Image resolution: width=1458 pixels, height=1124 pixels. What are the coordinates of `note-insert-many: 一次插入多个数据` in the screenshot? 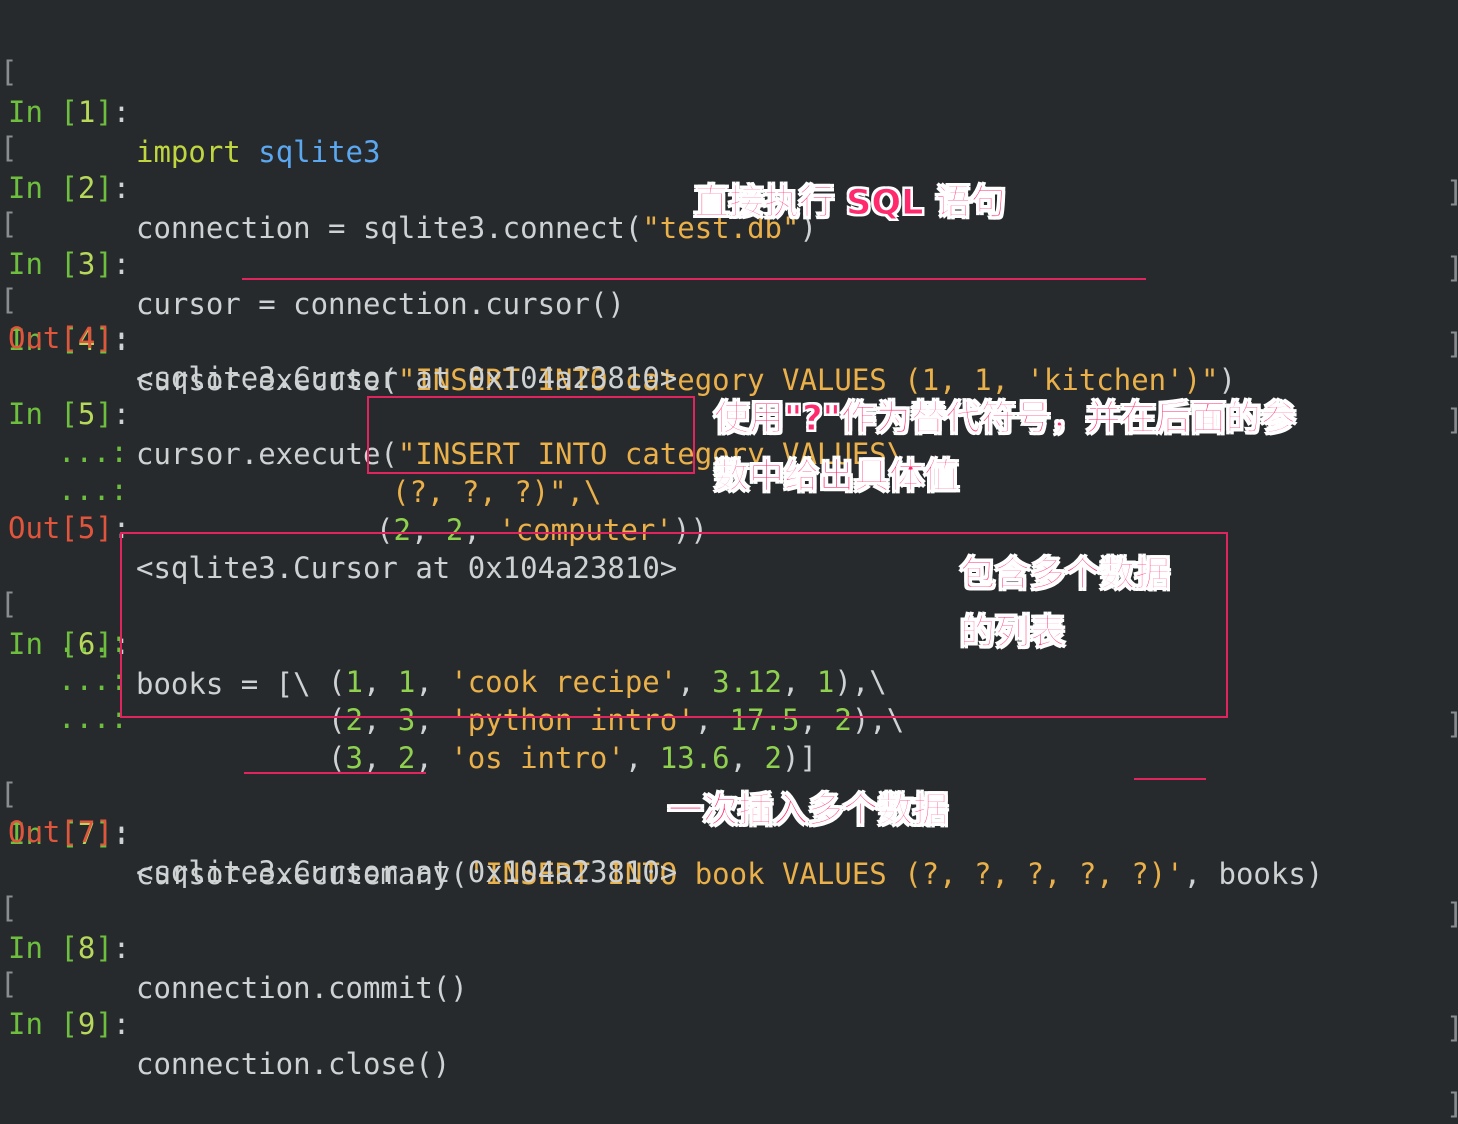 It's located at (808, 811).